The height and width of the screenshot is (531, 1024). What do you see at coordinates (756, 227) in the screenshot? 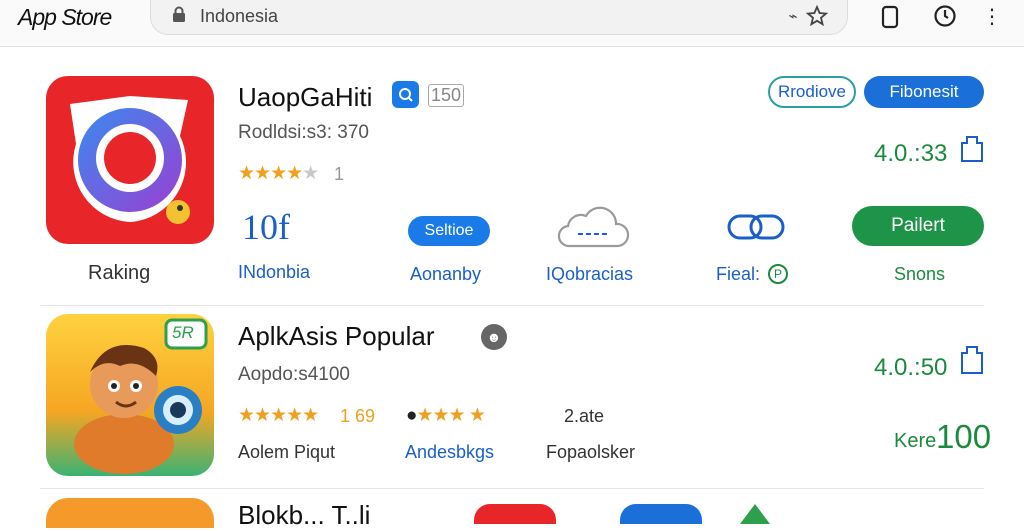
I see `link-icon` at bounding box center [756, 227].